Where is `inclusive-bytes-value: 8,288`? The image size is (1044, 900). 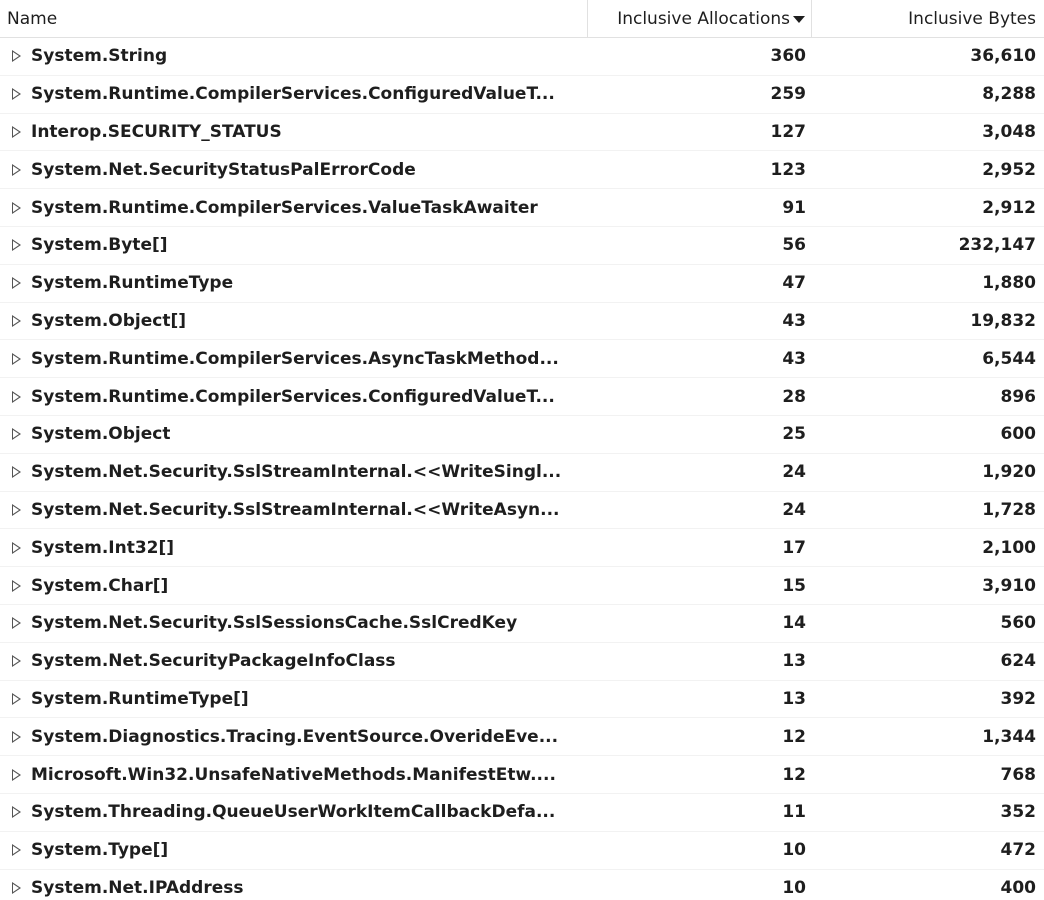 inclusive-bytes-value: 8,288 is located at coordinates (1009, 94).